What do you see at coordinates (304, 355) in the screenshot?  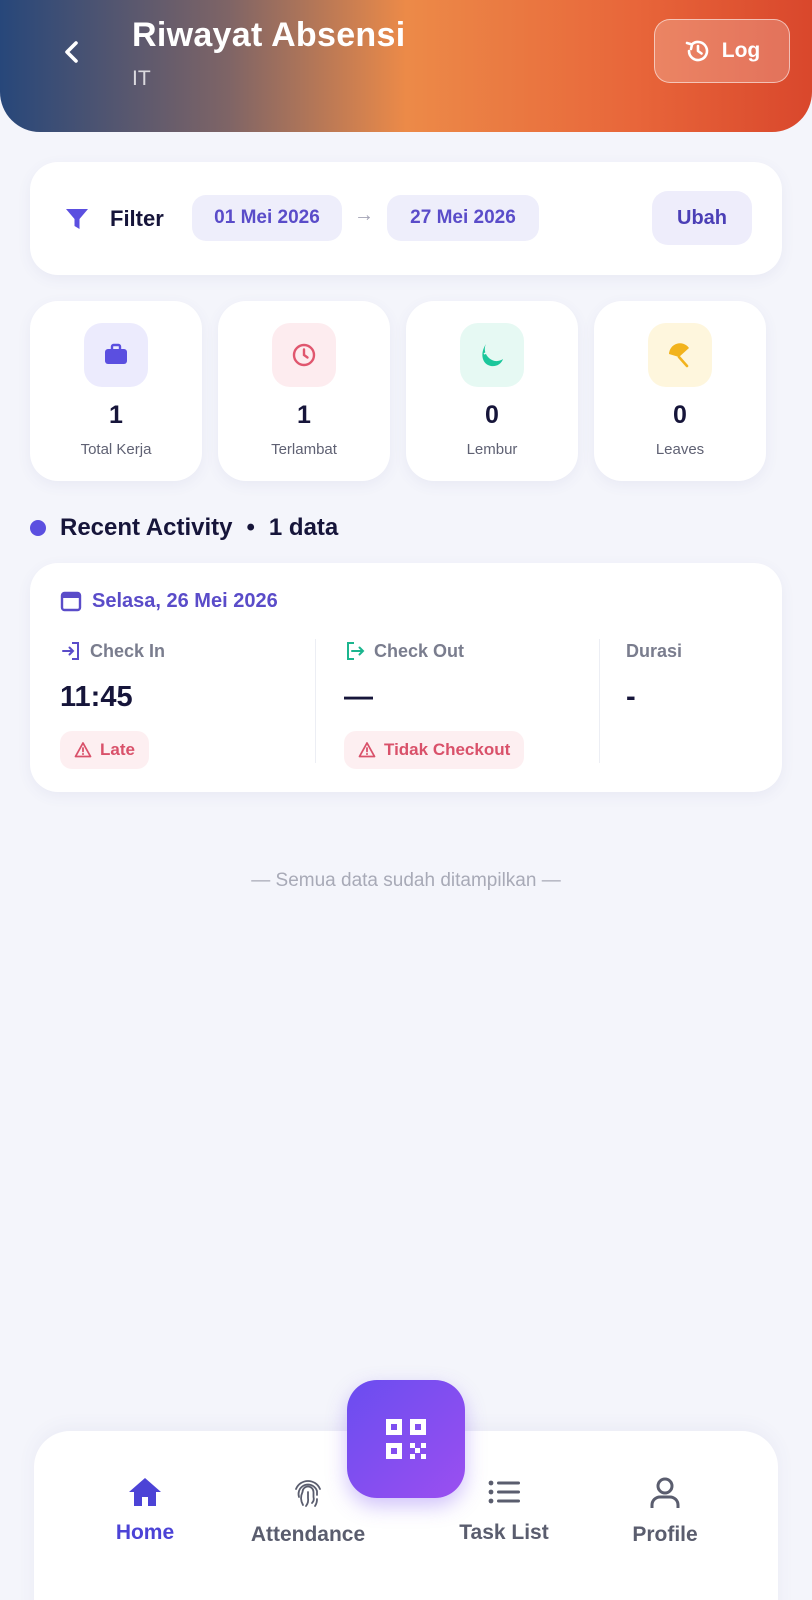 I see `clock-icon` at bounding box center [304, 355].